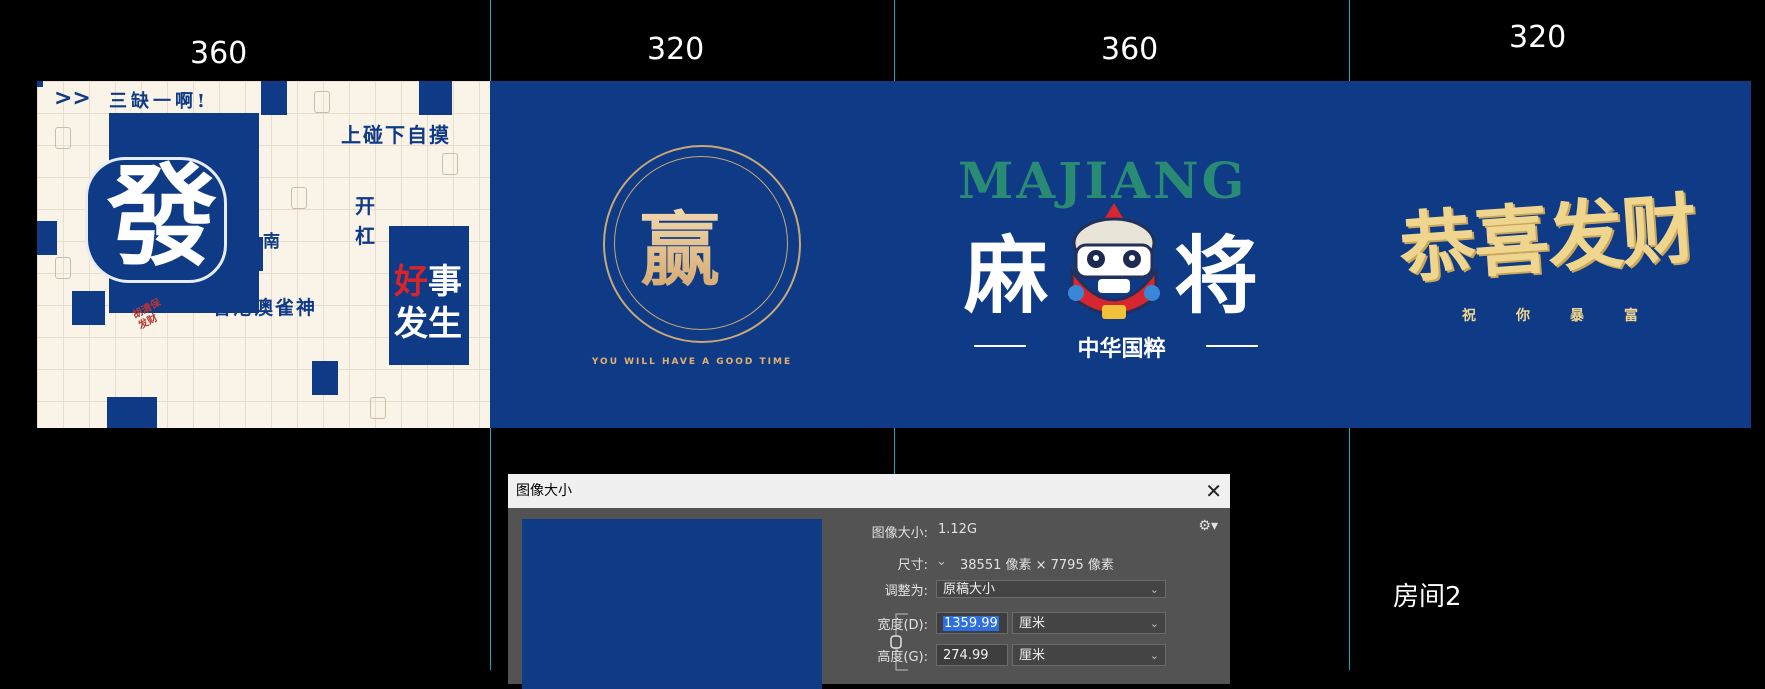 The width and height of the screenshot is (1765, 689). I want to click on image-preview, so click(672, 604).